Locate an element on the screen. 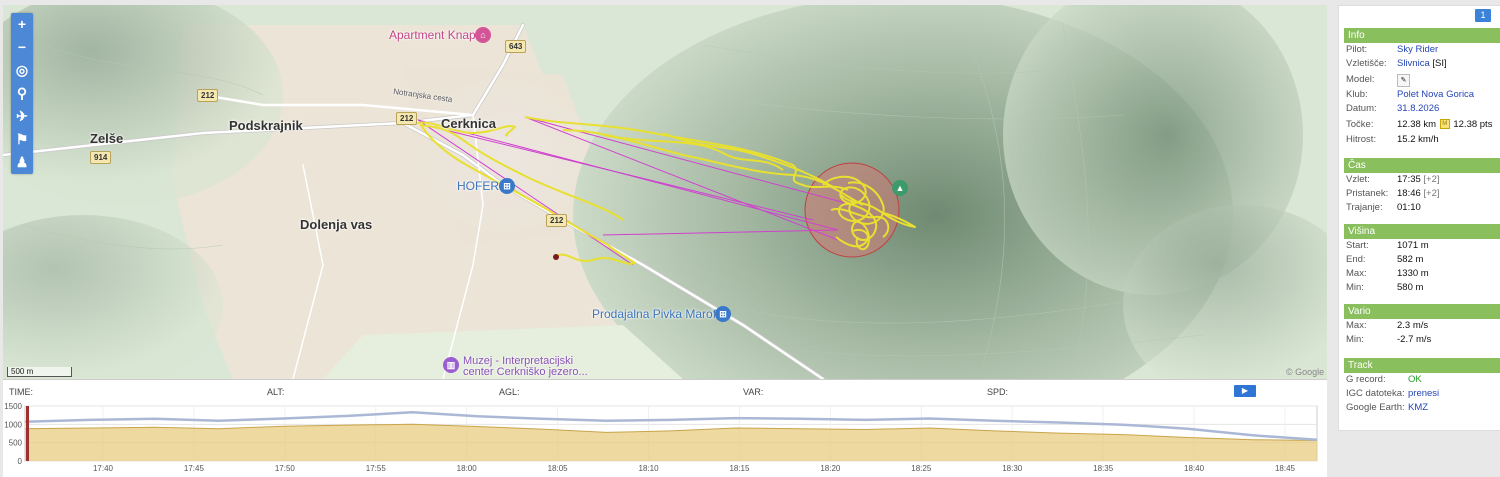 The width and height of the screenshot is (1500, 477). landing-row: Pristanek: 18:46 [+2] is located at coordinates (1422, 194).